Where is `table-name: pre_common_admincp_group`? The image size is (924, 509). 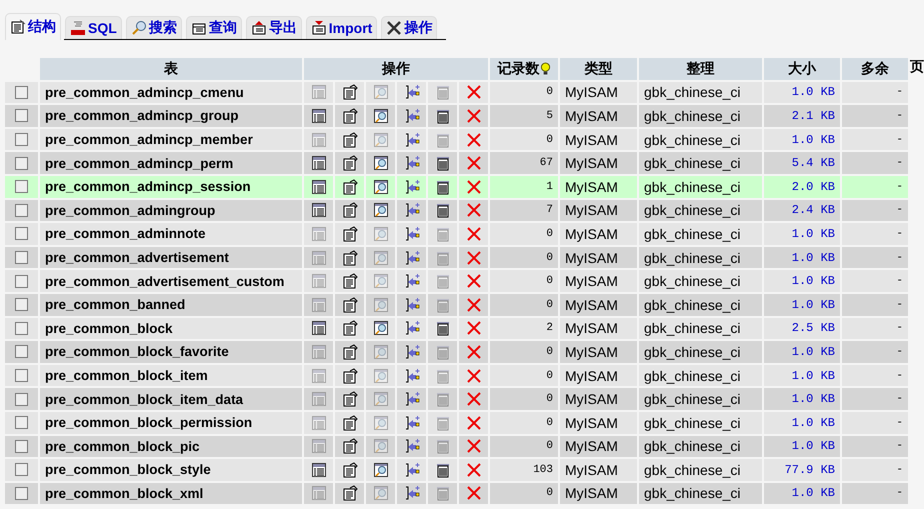
table-name: pre_common_admincp_group is located at coordinates (171, 116).